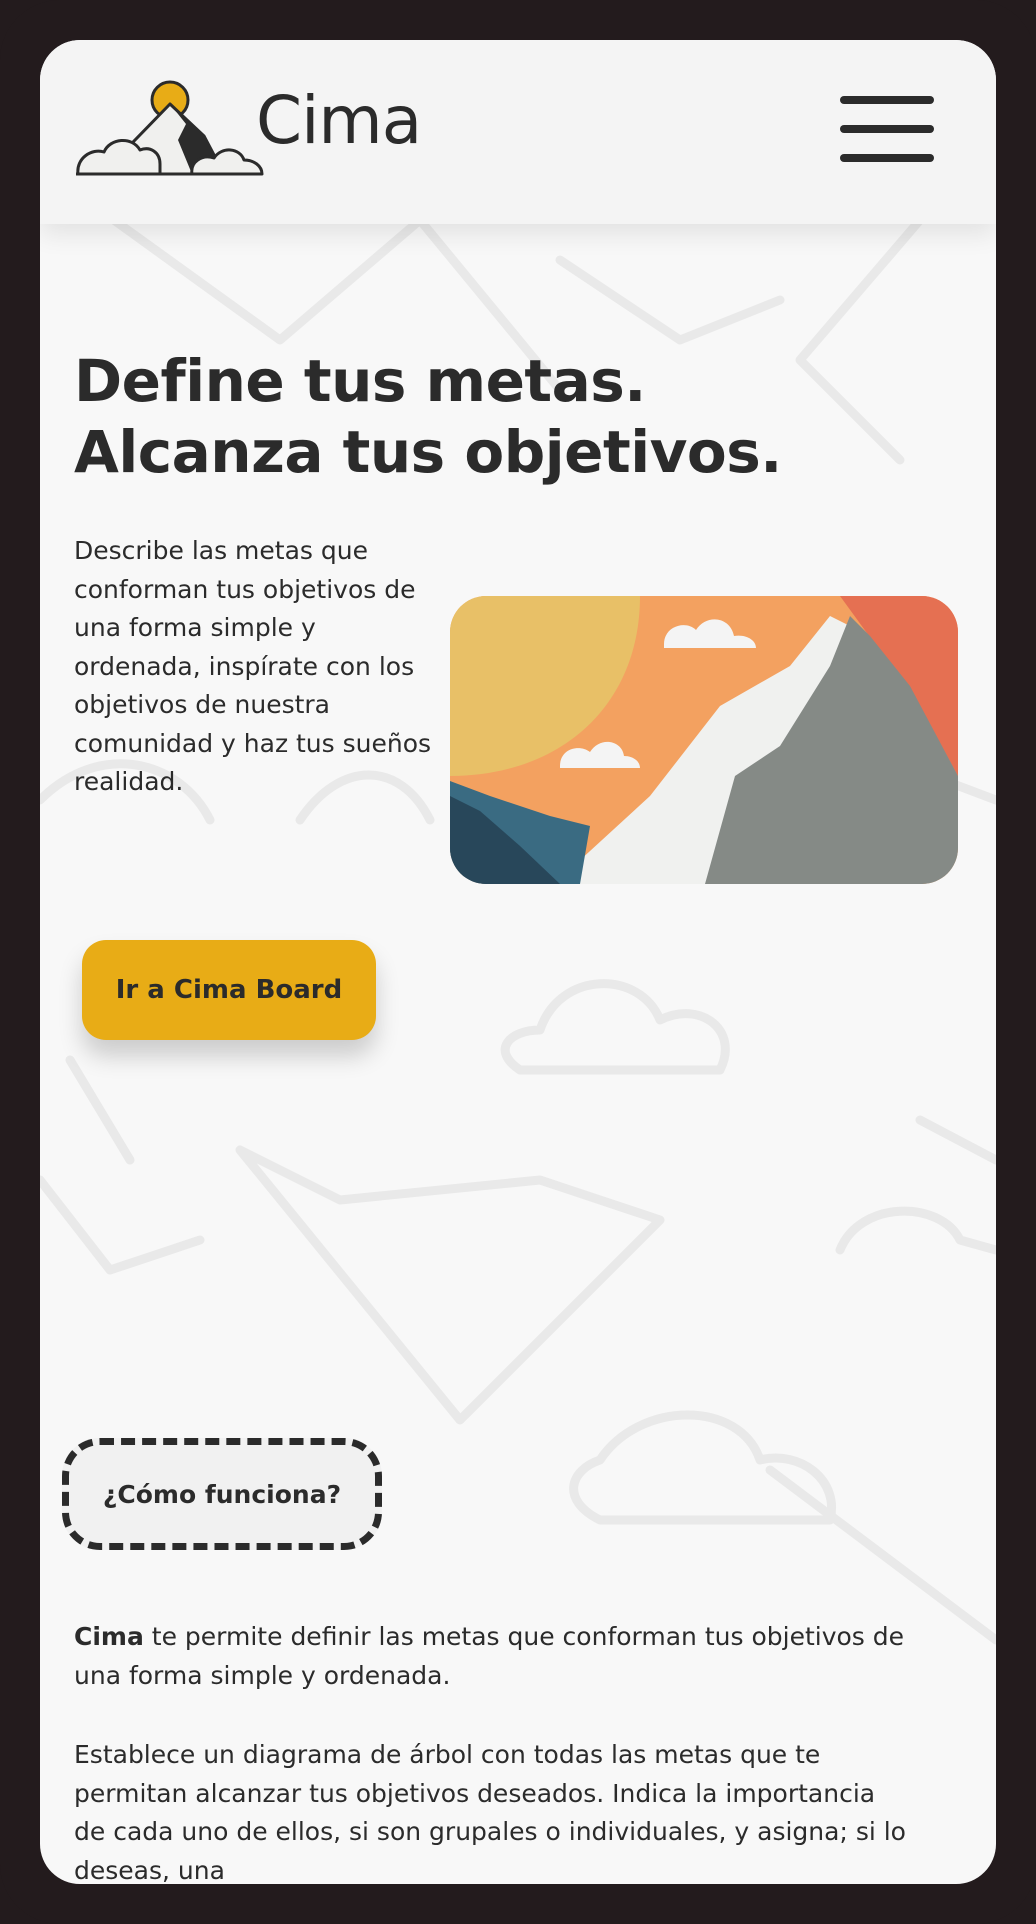  Describe the element at coordinates (518, 132) in the screenshot. I see `top-navbar: Cima` at that location.